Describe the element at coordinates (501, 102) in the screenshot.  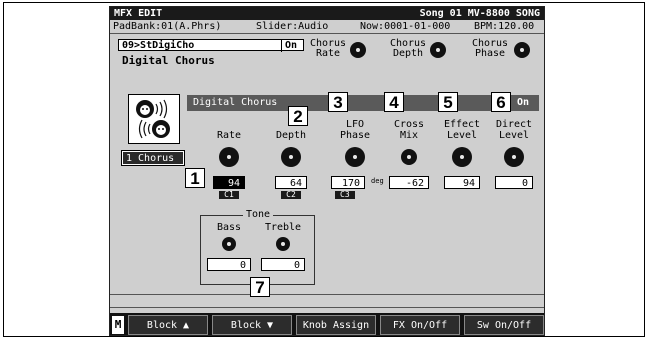
I see `callout-6: 6` at that location.